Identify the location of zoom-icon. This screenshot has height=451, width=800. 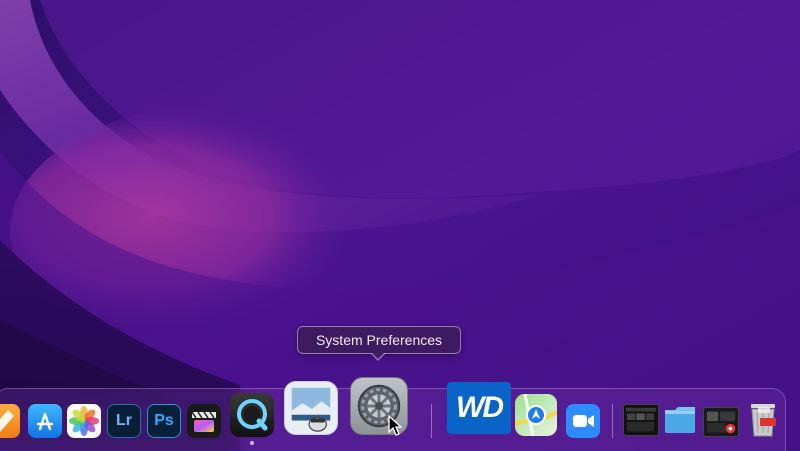
(583, 421).